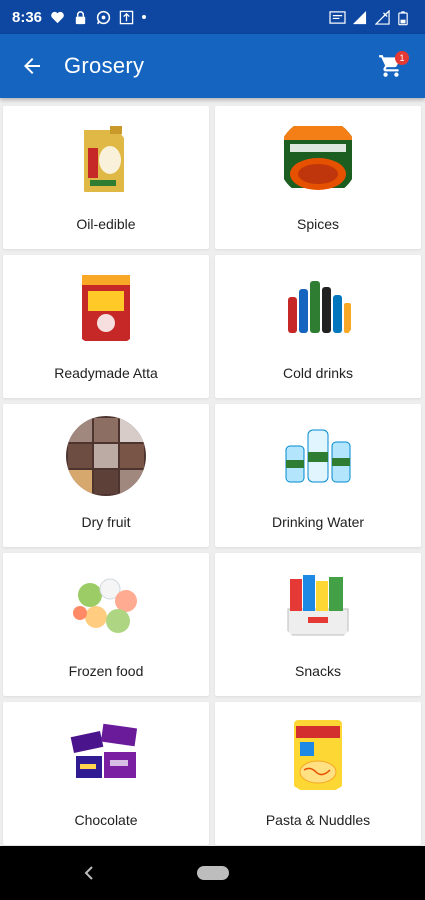  Describe the element at coordinates (144, 17) in the screenshot. I see `notification-dot` at that location.